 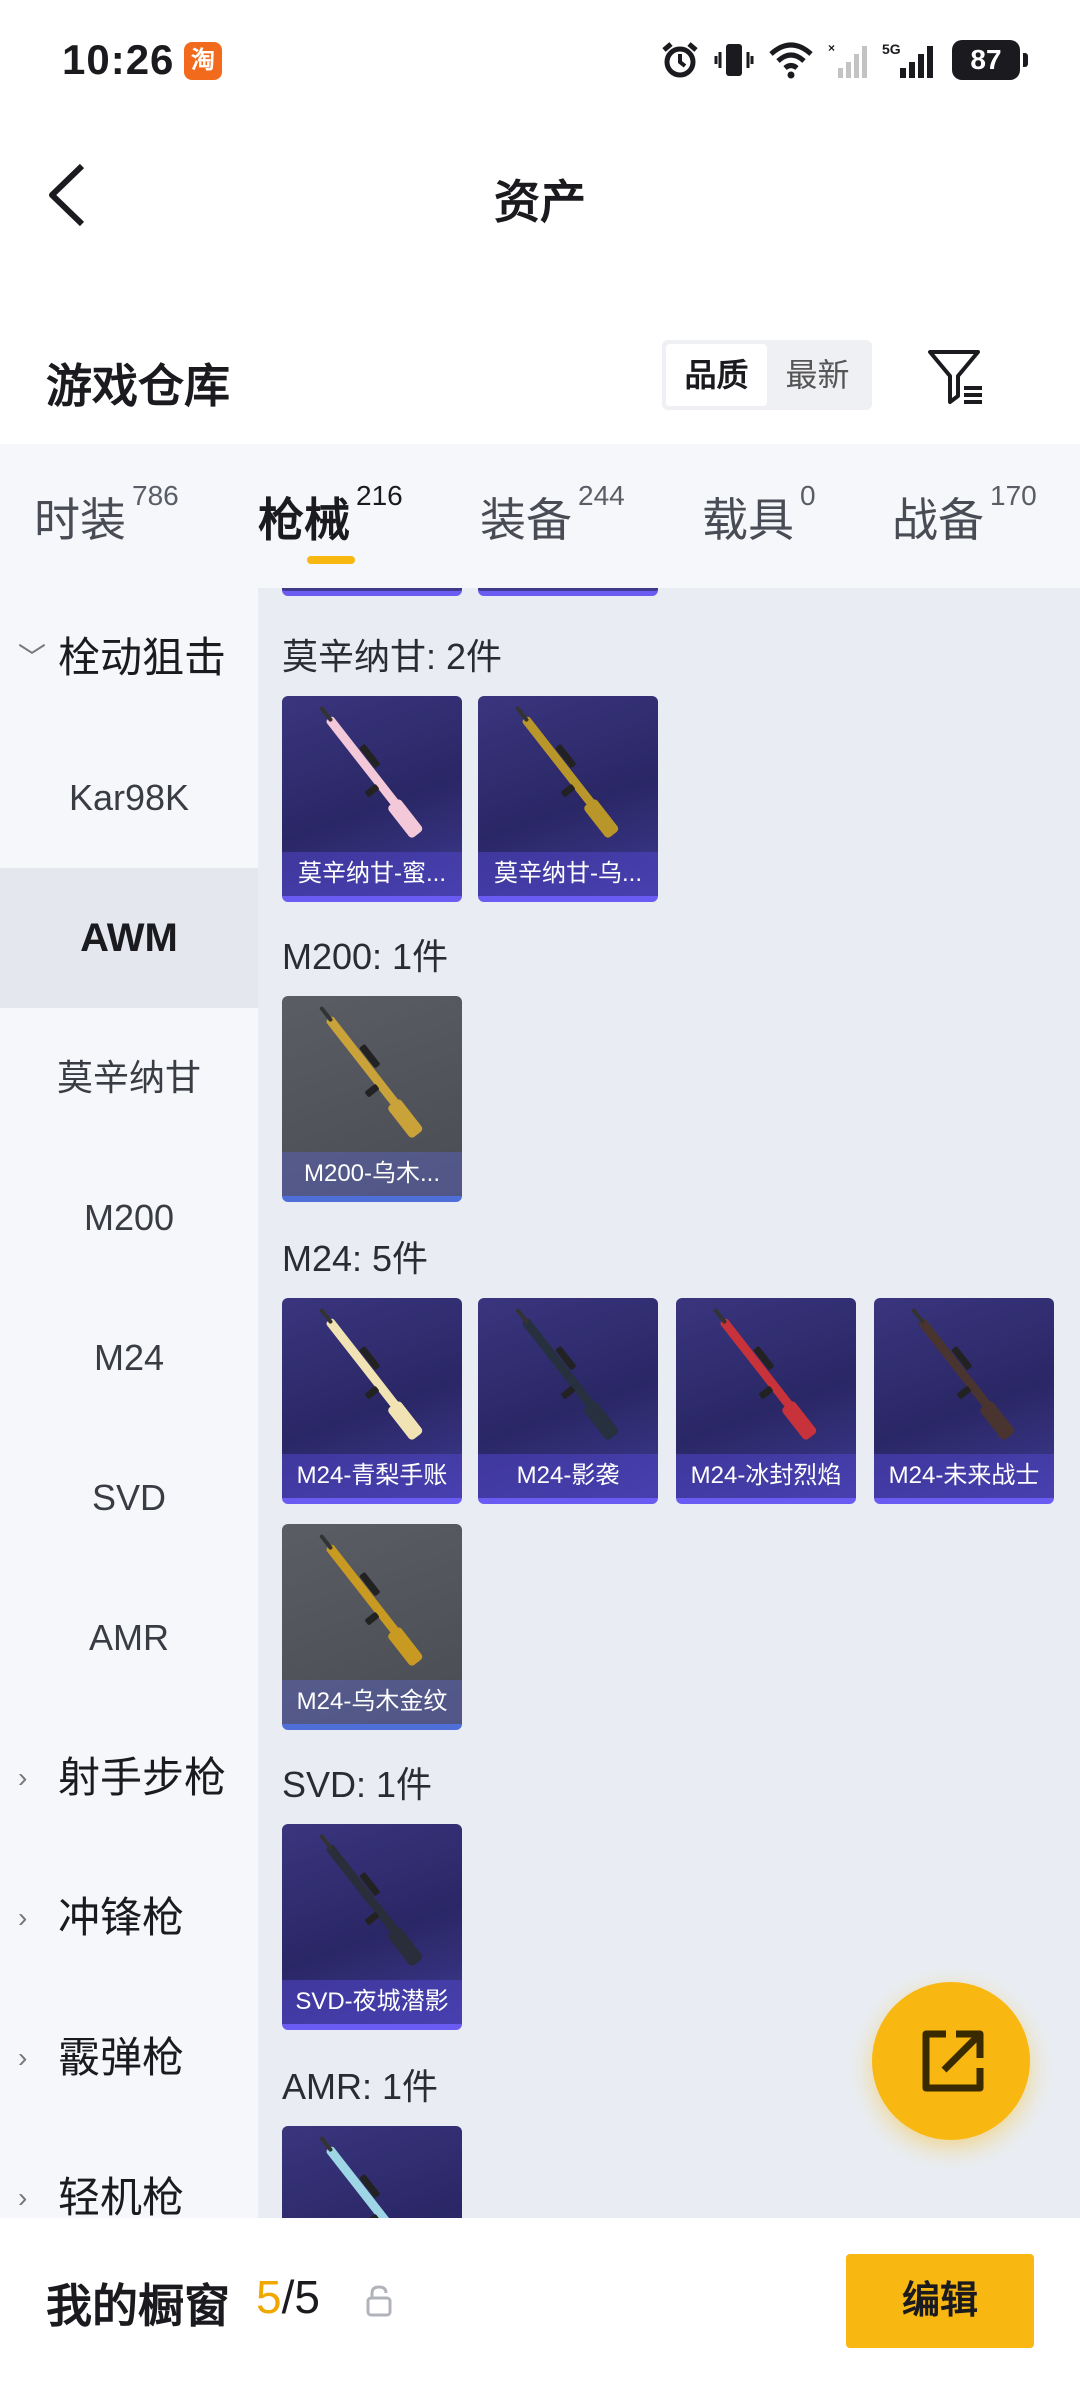 What do you see at coordinates (138, 2306) in the screenshot?
I see `showcase-label: 我的橱窗` at bounding box center [138, 2306].